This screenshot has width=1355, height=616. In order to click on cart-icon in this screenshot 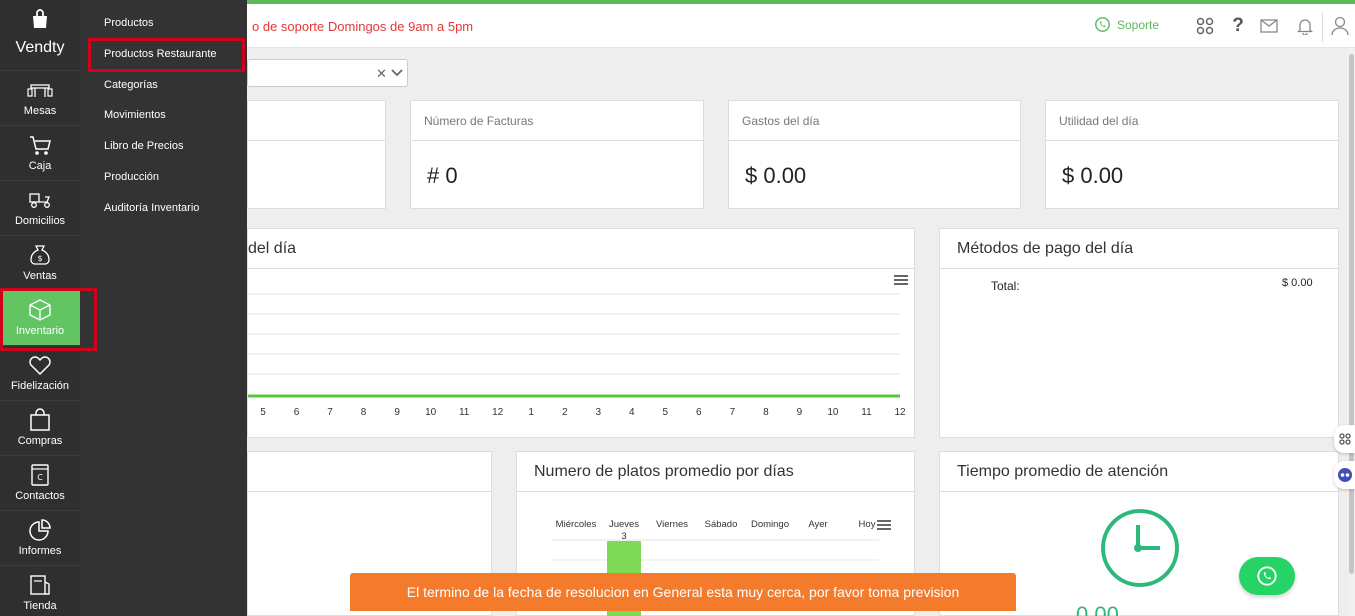, I will do `click(40, 145)`.